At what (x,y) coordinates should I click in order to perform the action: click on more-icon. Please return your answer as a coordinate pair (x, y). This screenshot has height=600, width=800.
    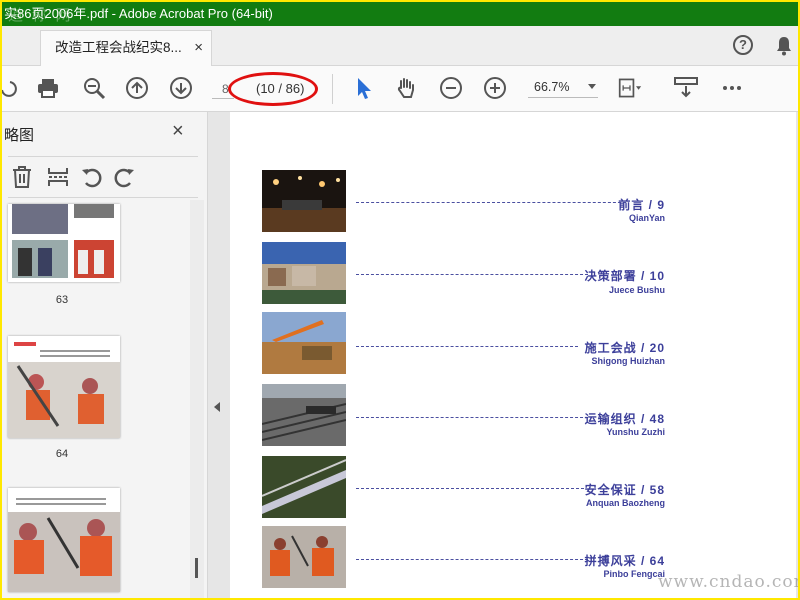
    Looking at the image, I should click on (732, 88).